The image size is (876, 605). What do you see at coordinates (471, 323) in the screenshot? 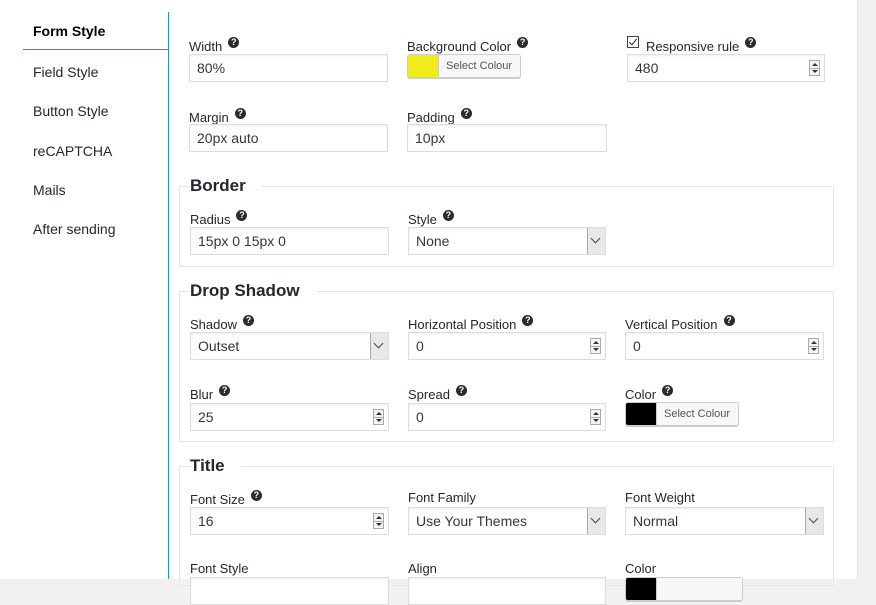
I see `horizontal-position-label: Horizontal Position?` at bounding box center [471, 323].